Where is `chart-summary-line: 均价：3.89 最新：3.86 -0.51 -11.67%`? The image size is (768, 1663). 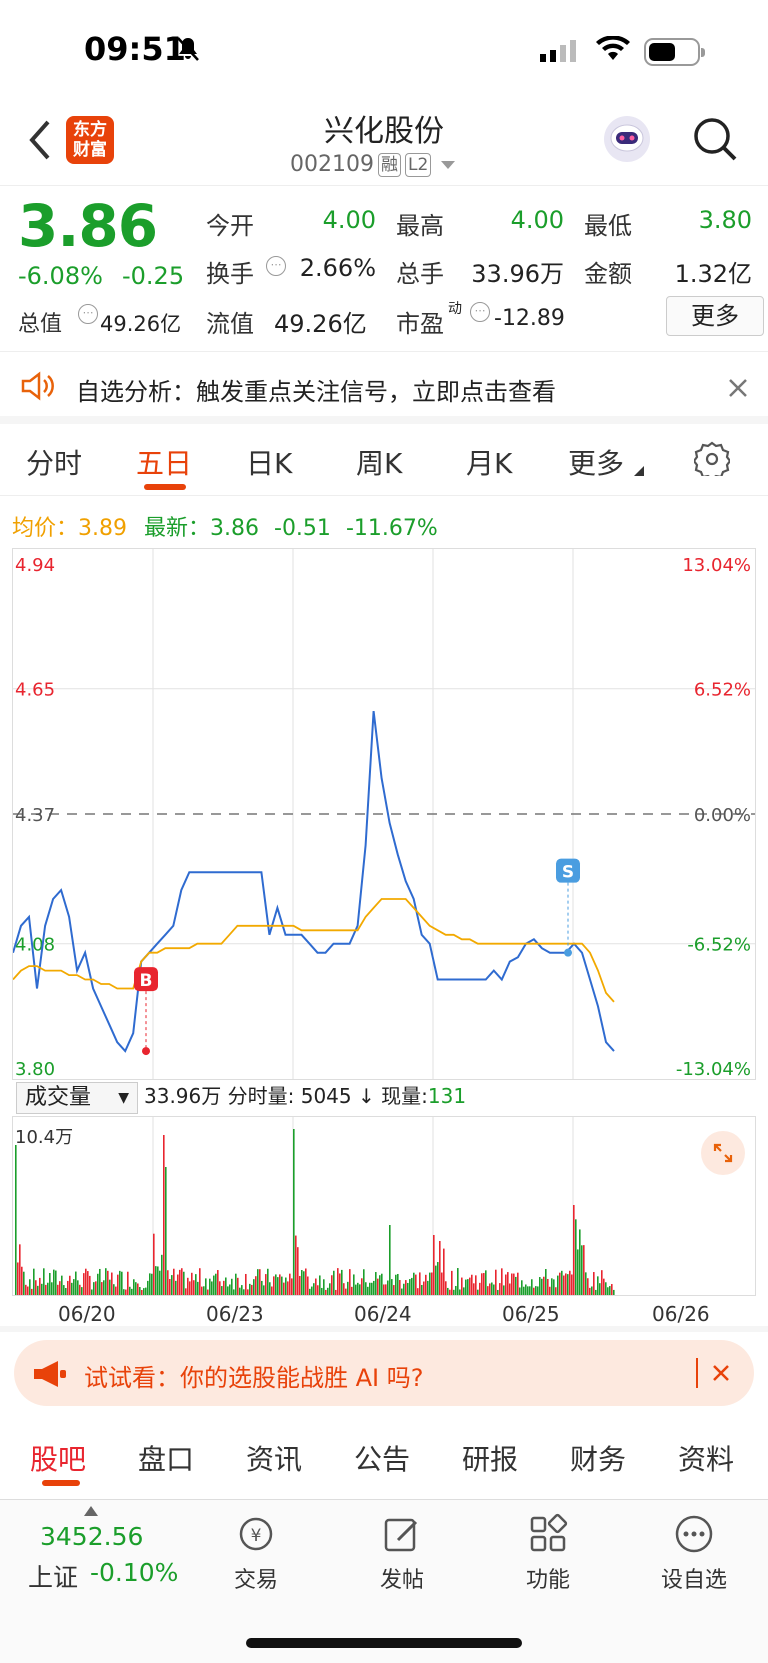
chart-summary-line: 均价：3.89 最新：3.86 -0.51 -11.67% is located at coordinates (225, 526).